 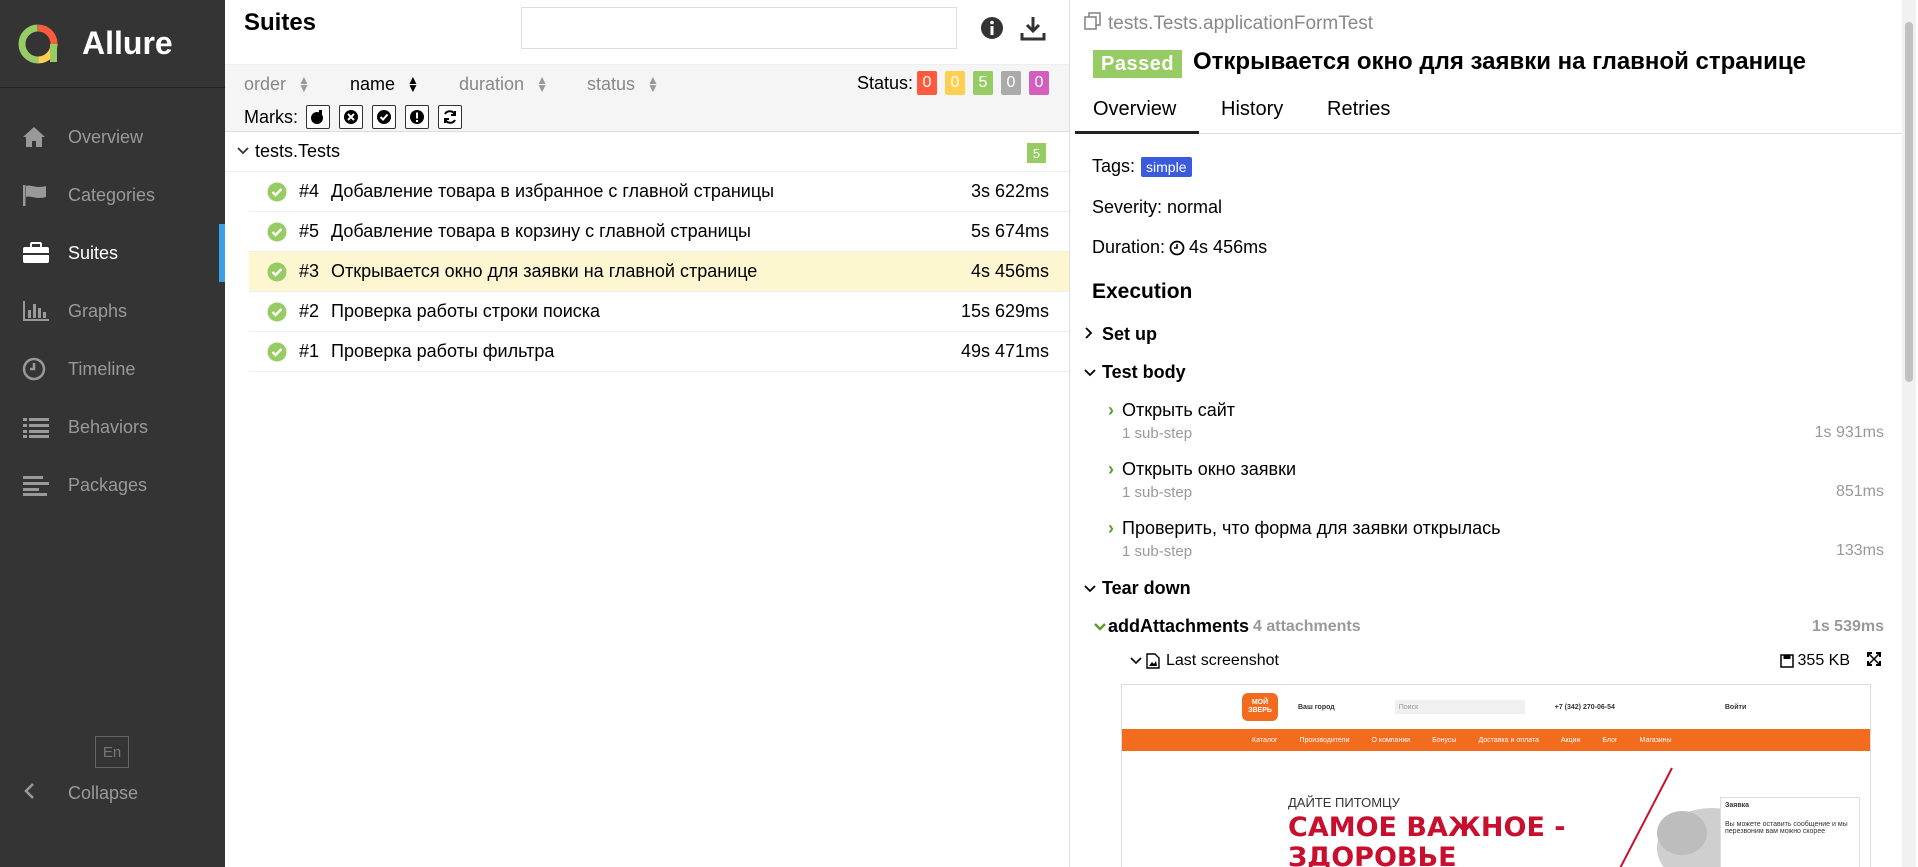 What do you see at coordinates (351, 117) in the screenshot?
I see `new-failed-mark-icon` at bounding box center [351, 117].